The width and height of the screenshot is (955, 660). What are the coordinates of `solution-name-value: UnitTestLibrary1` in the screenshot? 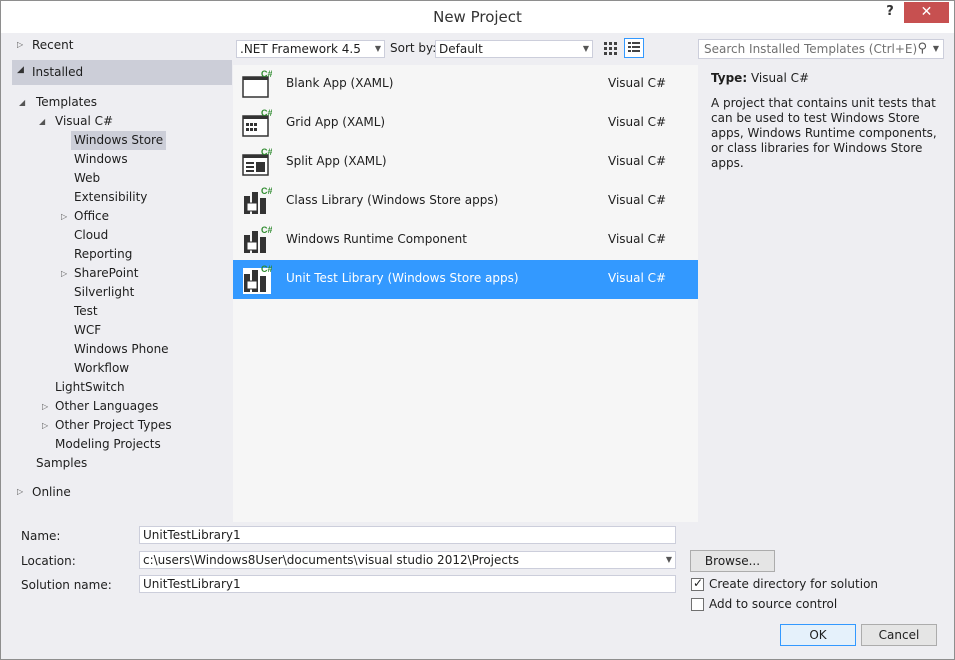 It's located at (192, 584).